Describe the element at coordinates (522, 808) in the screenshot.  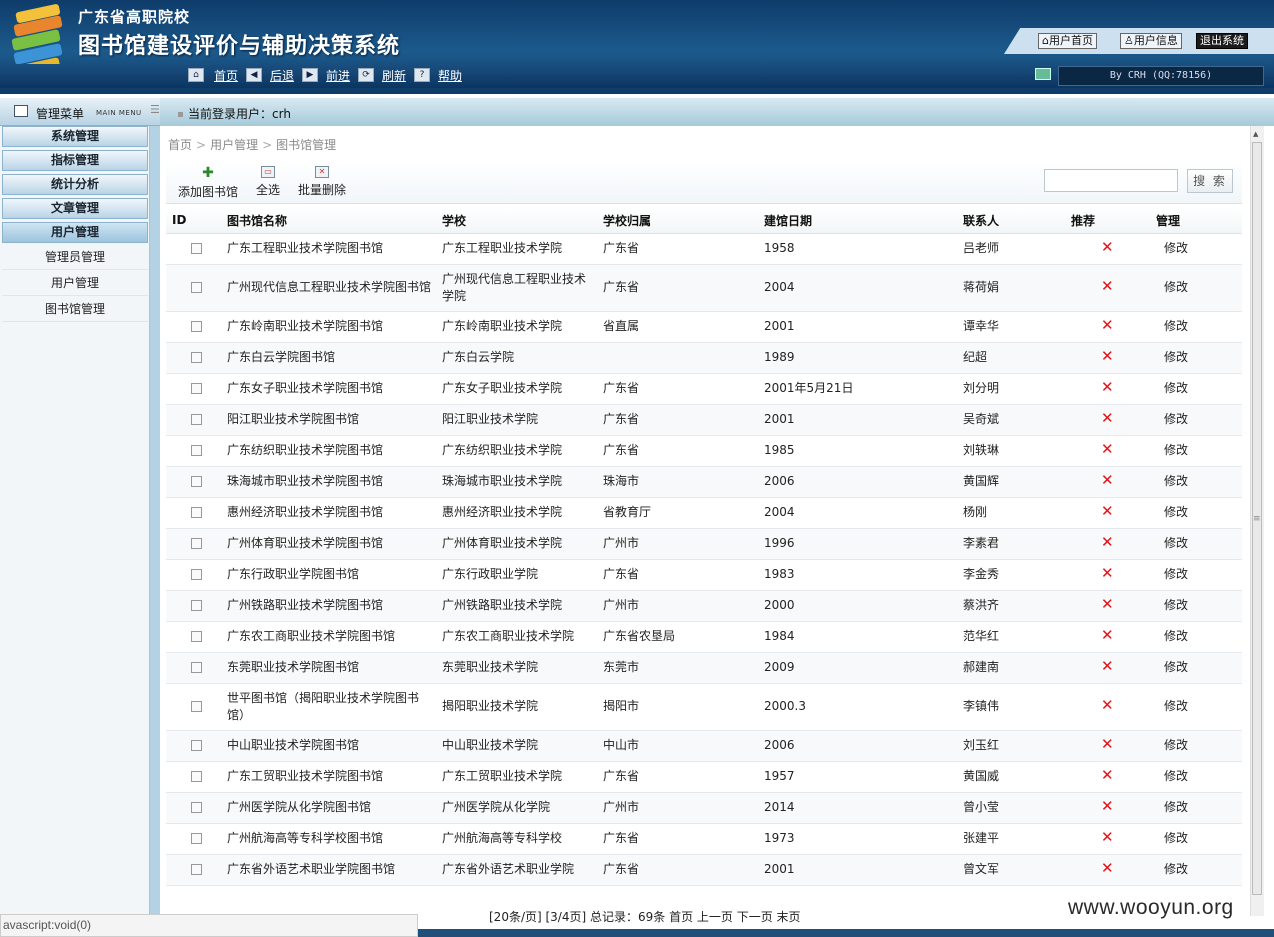
I see `school-cell: 广州医学院从化学院` at that location.